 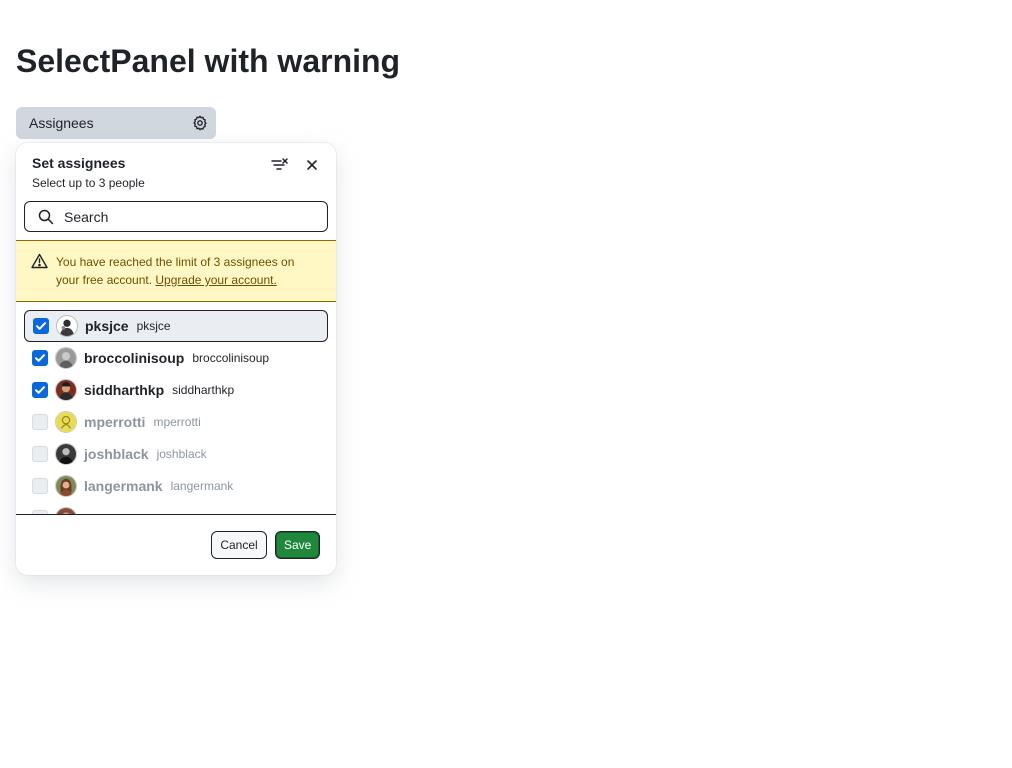 I want to click on close-icon, so click(x=312, y=166).